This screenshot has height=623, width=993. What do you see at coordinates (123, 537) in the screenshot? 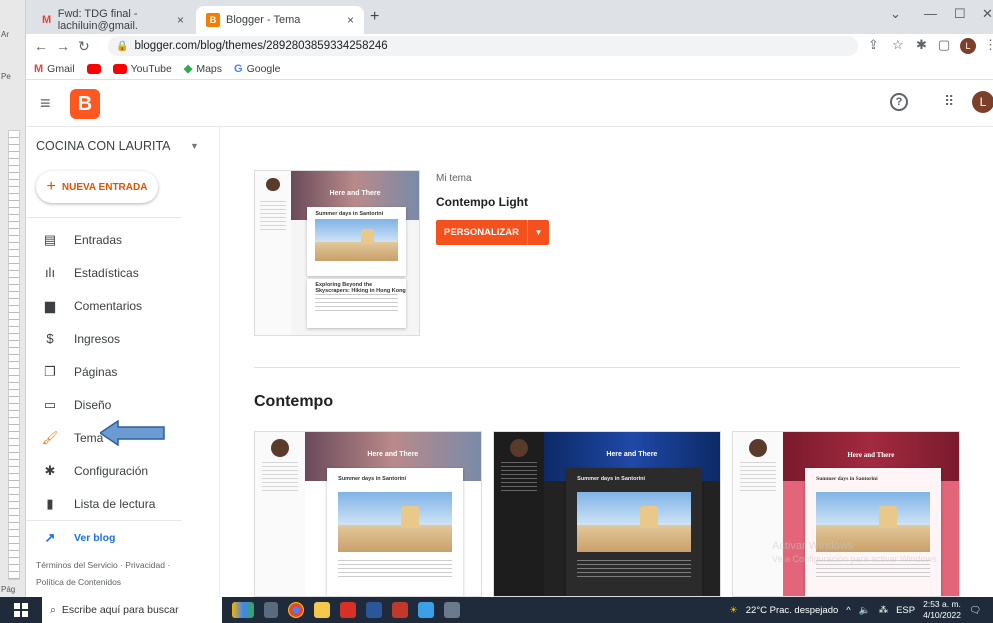
I see `view-blog-link: ↗ Ver blog` at bounding box center [123, 537].